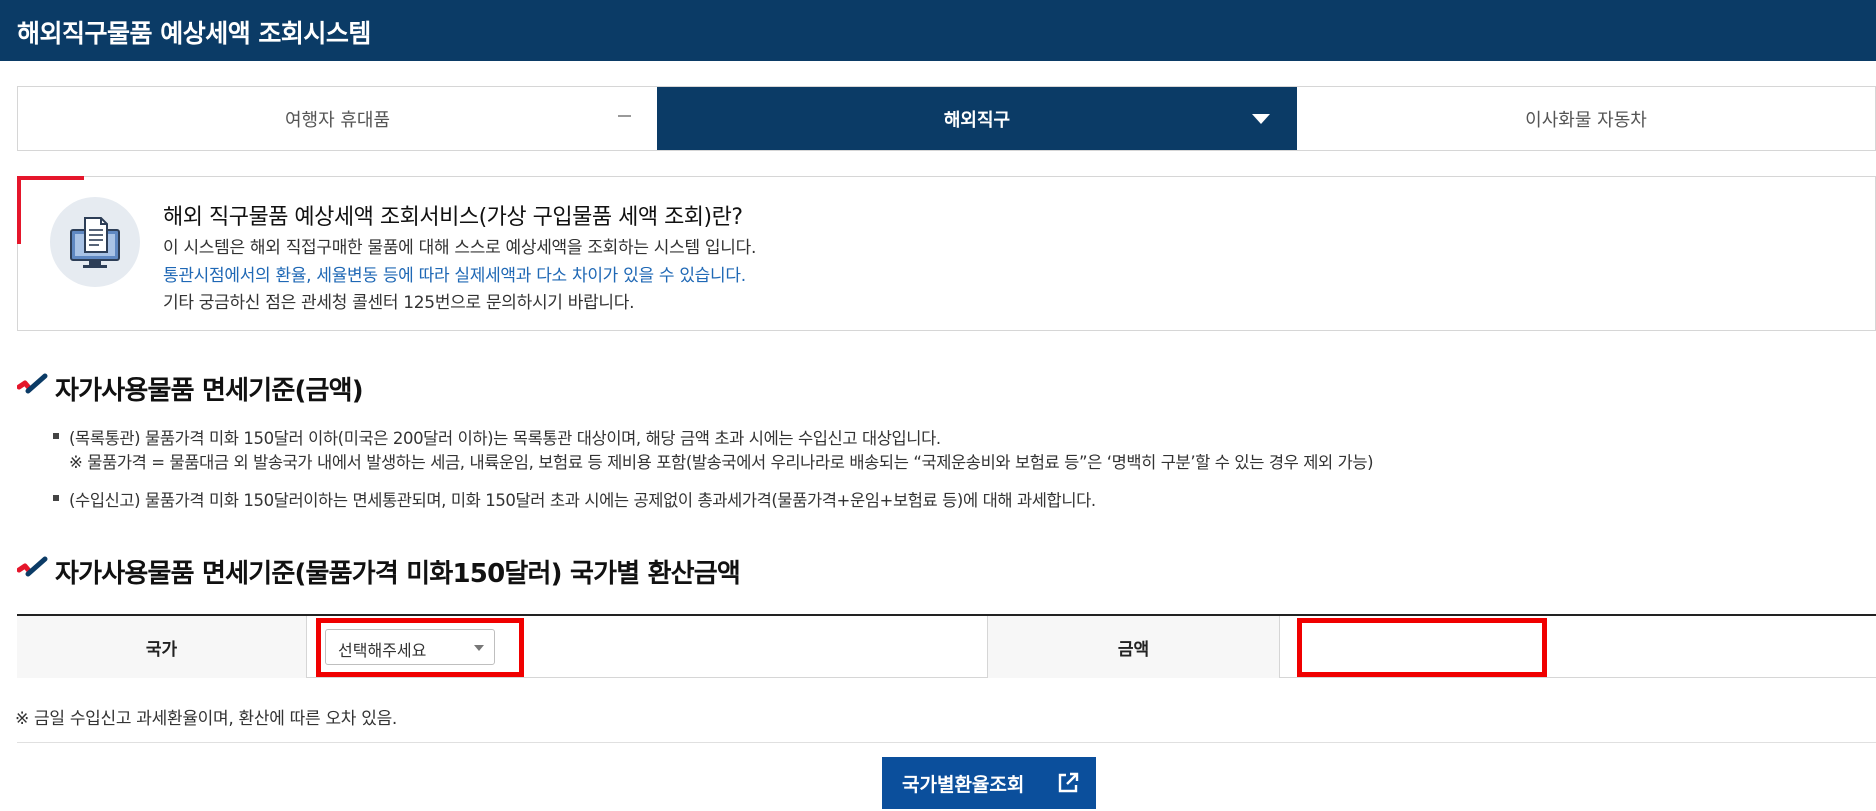 This screenshot has width=1876, height=811. I want to click on section-title-duty-free-amount: 자가사용물품 면세기준(금액), so click(267, 388).